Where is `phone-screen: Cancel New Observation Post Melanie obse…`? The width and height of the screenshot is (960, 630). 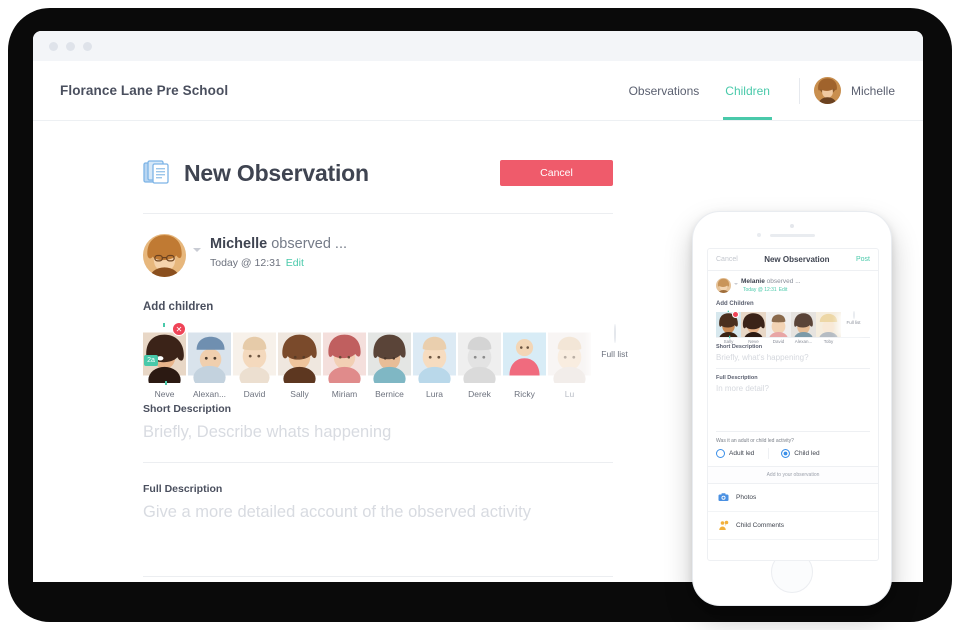 phone-screen: Cancel New Observation Post Melanie obse… is located at coordinates (793, 404).